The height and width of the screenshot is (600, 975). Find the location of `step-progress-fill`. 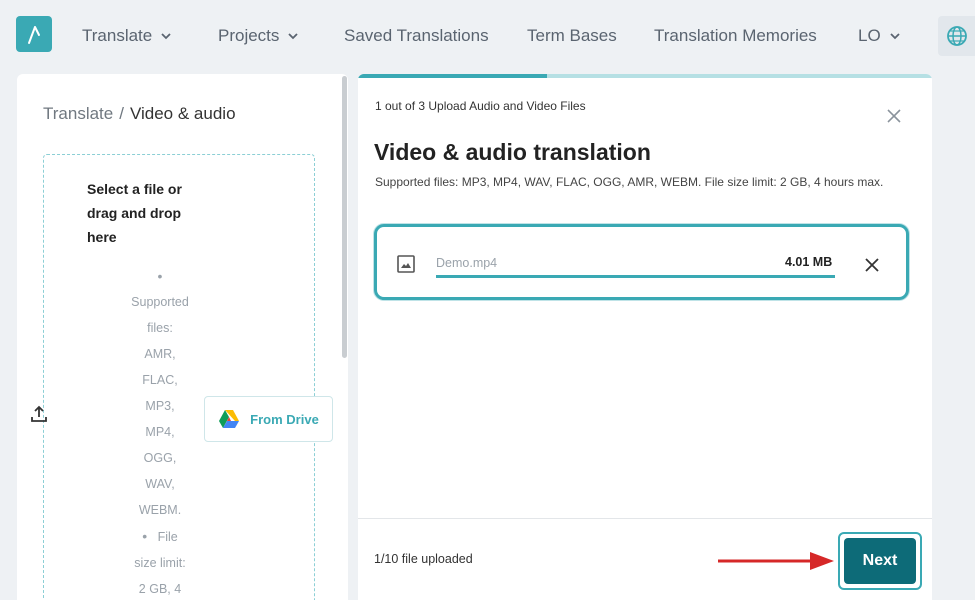

step-progress-fill is located at coordinates (453, 76).